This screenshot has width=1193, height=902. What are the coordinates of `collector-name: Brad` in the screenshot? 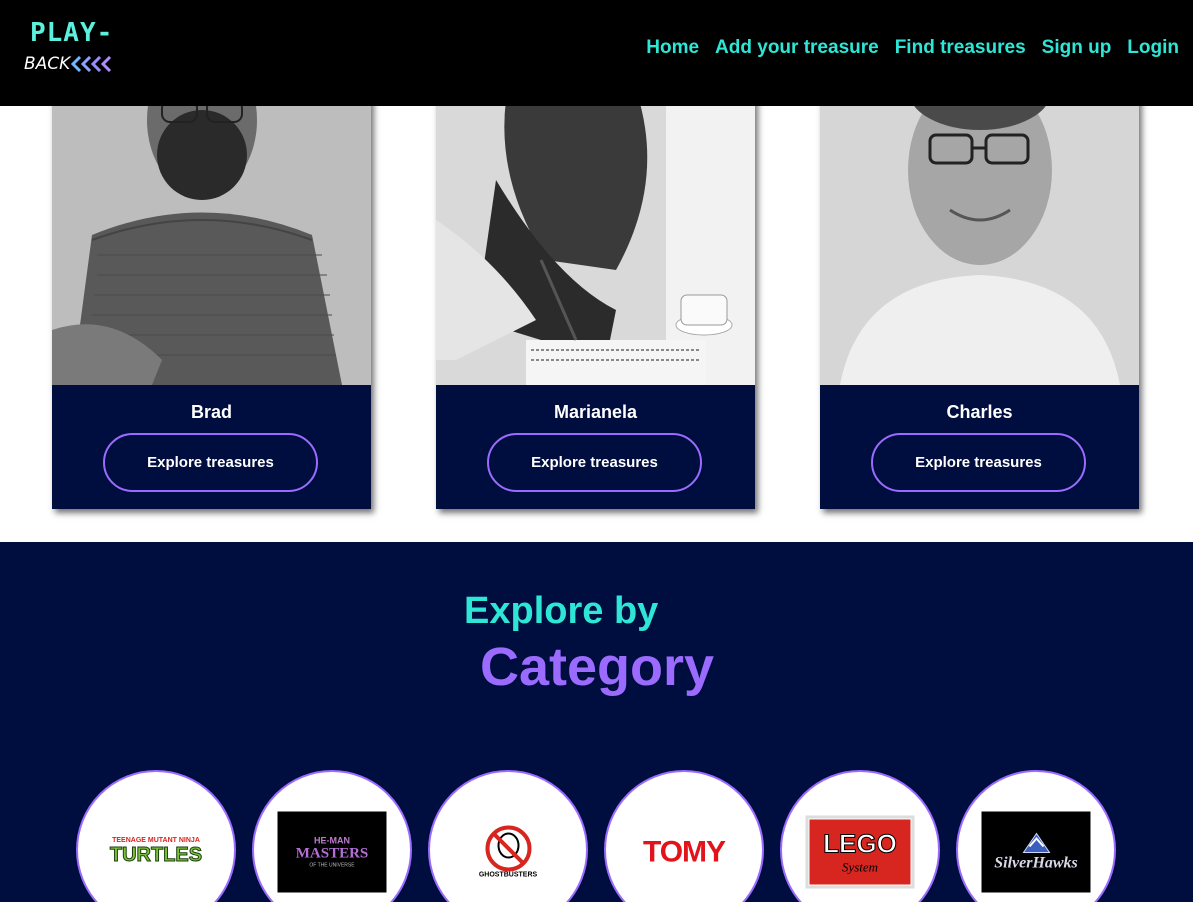 It's located at (211, 412).